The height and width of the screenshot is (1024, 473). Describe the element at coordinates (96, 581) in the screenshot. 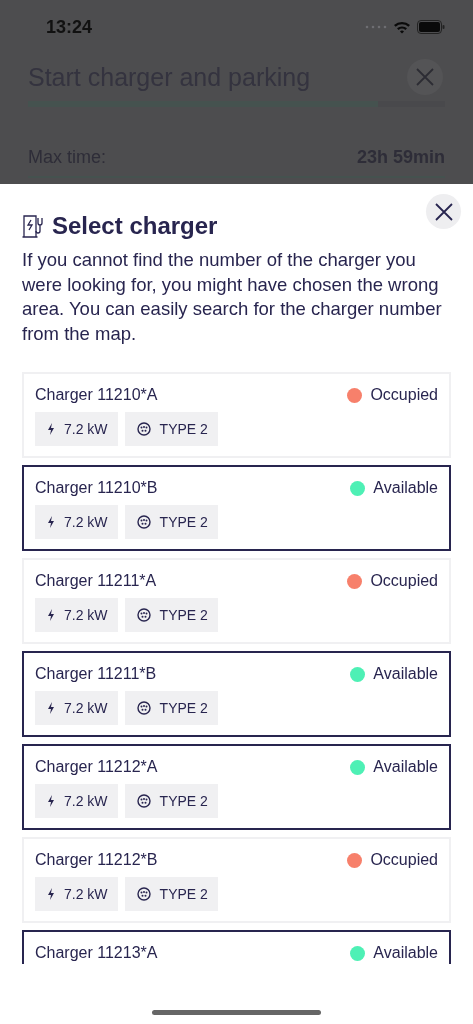

I see `charger-name: Charger 11211*A` at that location.